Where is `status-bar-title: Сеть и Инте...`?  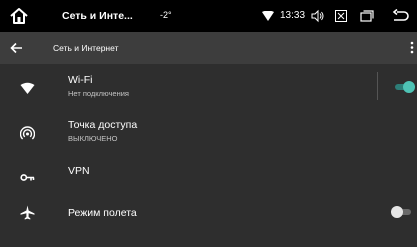
status-bar-title: Сеть и Инте... is located at coordinates (97, 16).